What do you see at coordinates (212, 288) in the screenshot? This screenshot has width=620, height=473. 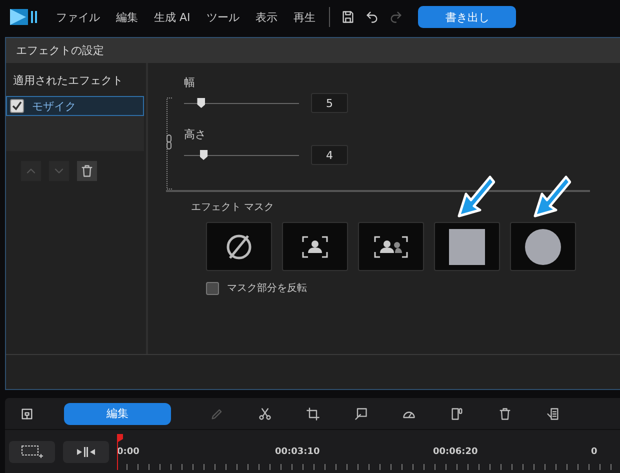 I see `invert-checkbox` at bounding box center [212, 288].